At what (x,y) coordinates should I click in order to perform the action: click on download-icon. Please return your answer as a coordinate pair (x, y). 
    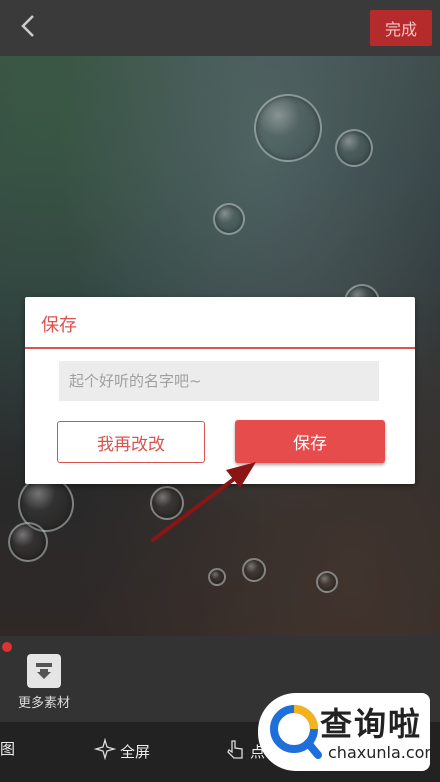
    Looking at the image, I should click on (44, 671).